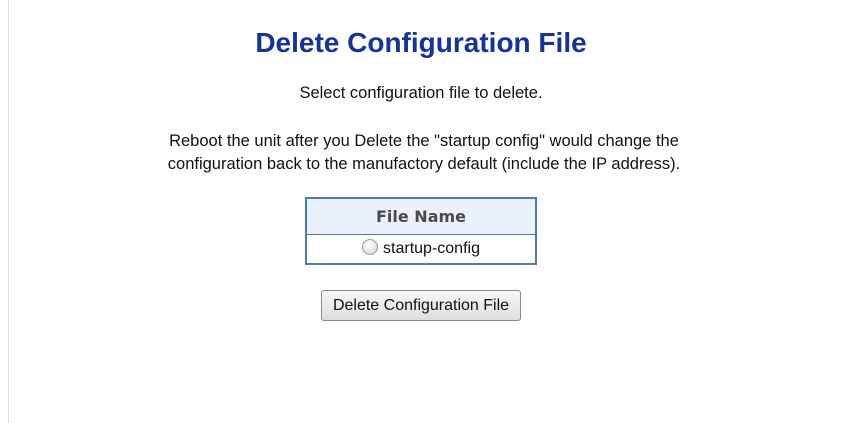 This screenshot has height=423, width=842. I want to click on file-name-label: startup-config, so click(431, 248).